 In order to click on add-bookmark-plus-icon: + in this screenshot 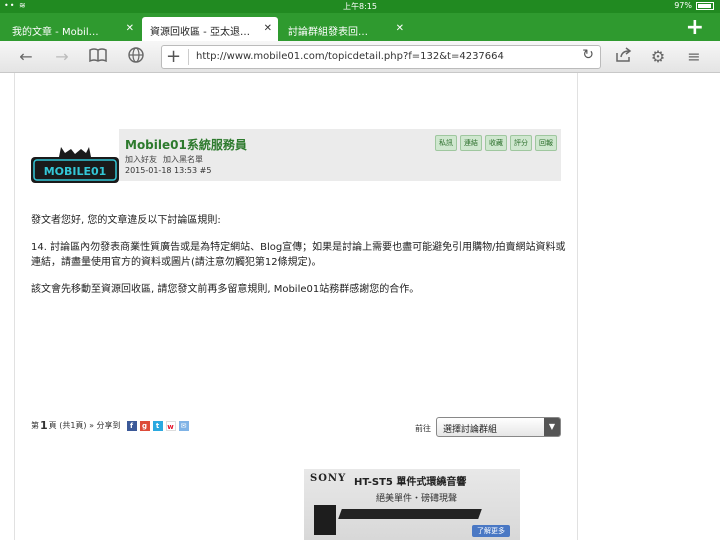, I will do `click(173, 57)`.